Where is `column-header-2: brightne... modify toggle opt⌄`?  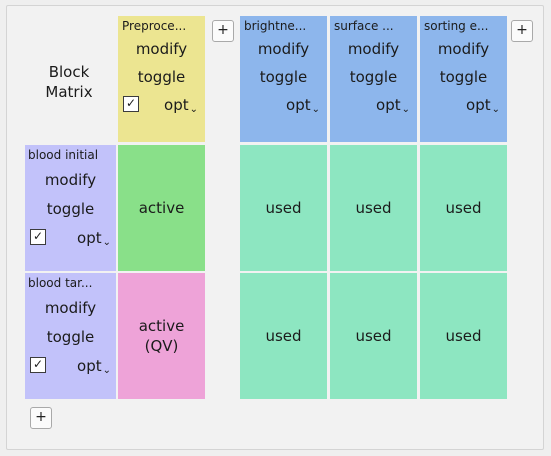 column-header-2: brightne... modify toggle opt⌄ is located at coordinates (283, 79).